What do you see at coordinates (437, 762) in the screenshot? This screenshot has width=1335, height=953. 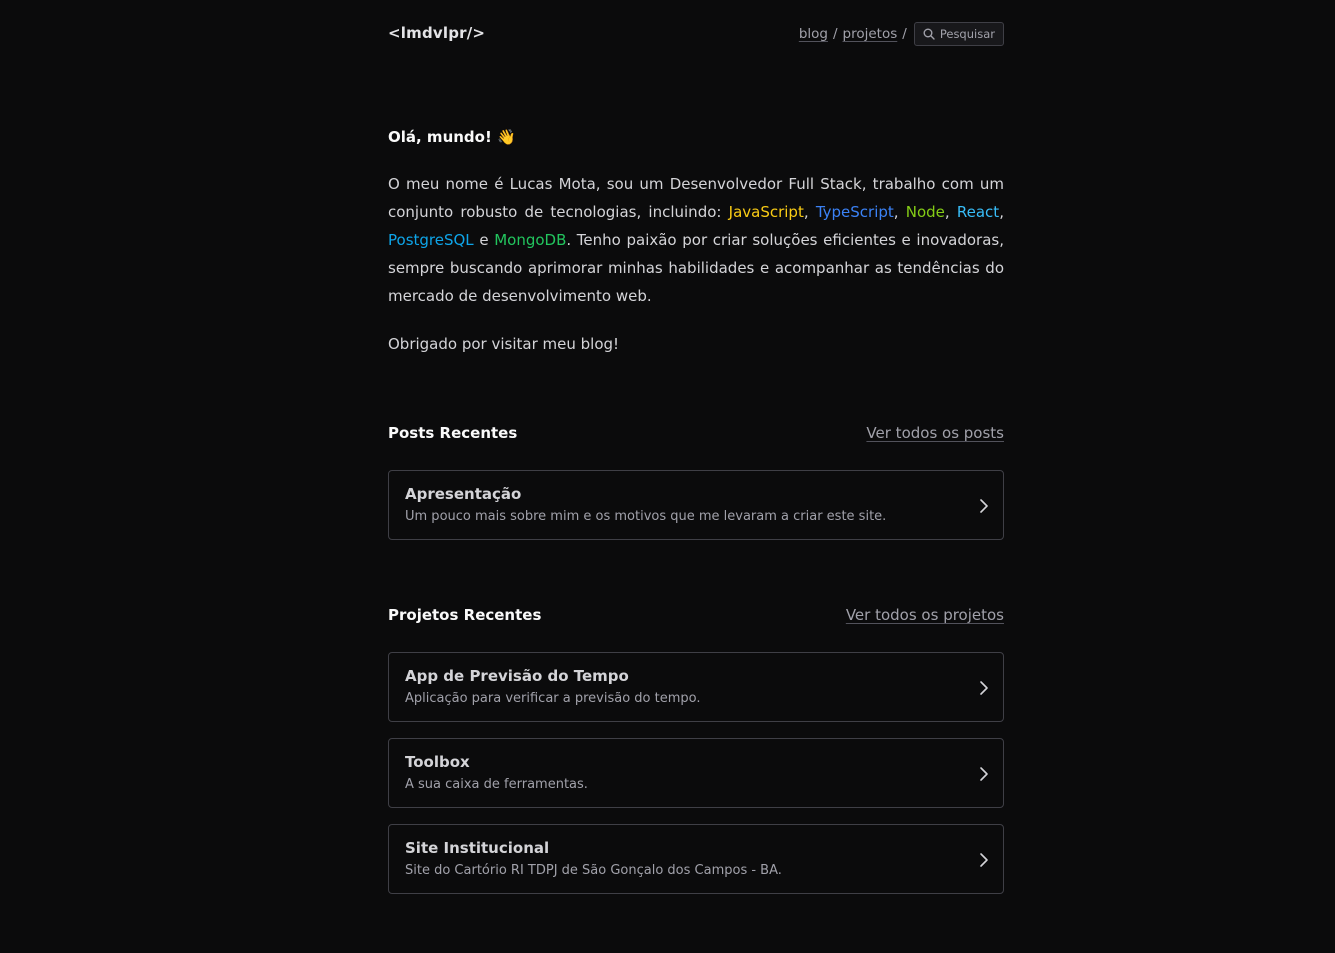 I see `project-card-title: Toolbox` at bounding box center [437, 762].